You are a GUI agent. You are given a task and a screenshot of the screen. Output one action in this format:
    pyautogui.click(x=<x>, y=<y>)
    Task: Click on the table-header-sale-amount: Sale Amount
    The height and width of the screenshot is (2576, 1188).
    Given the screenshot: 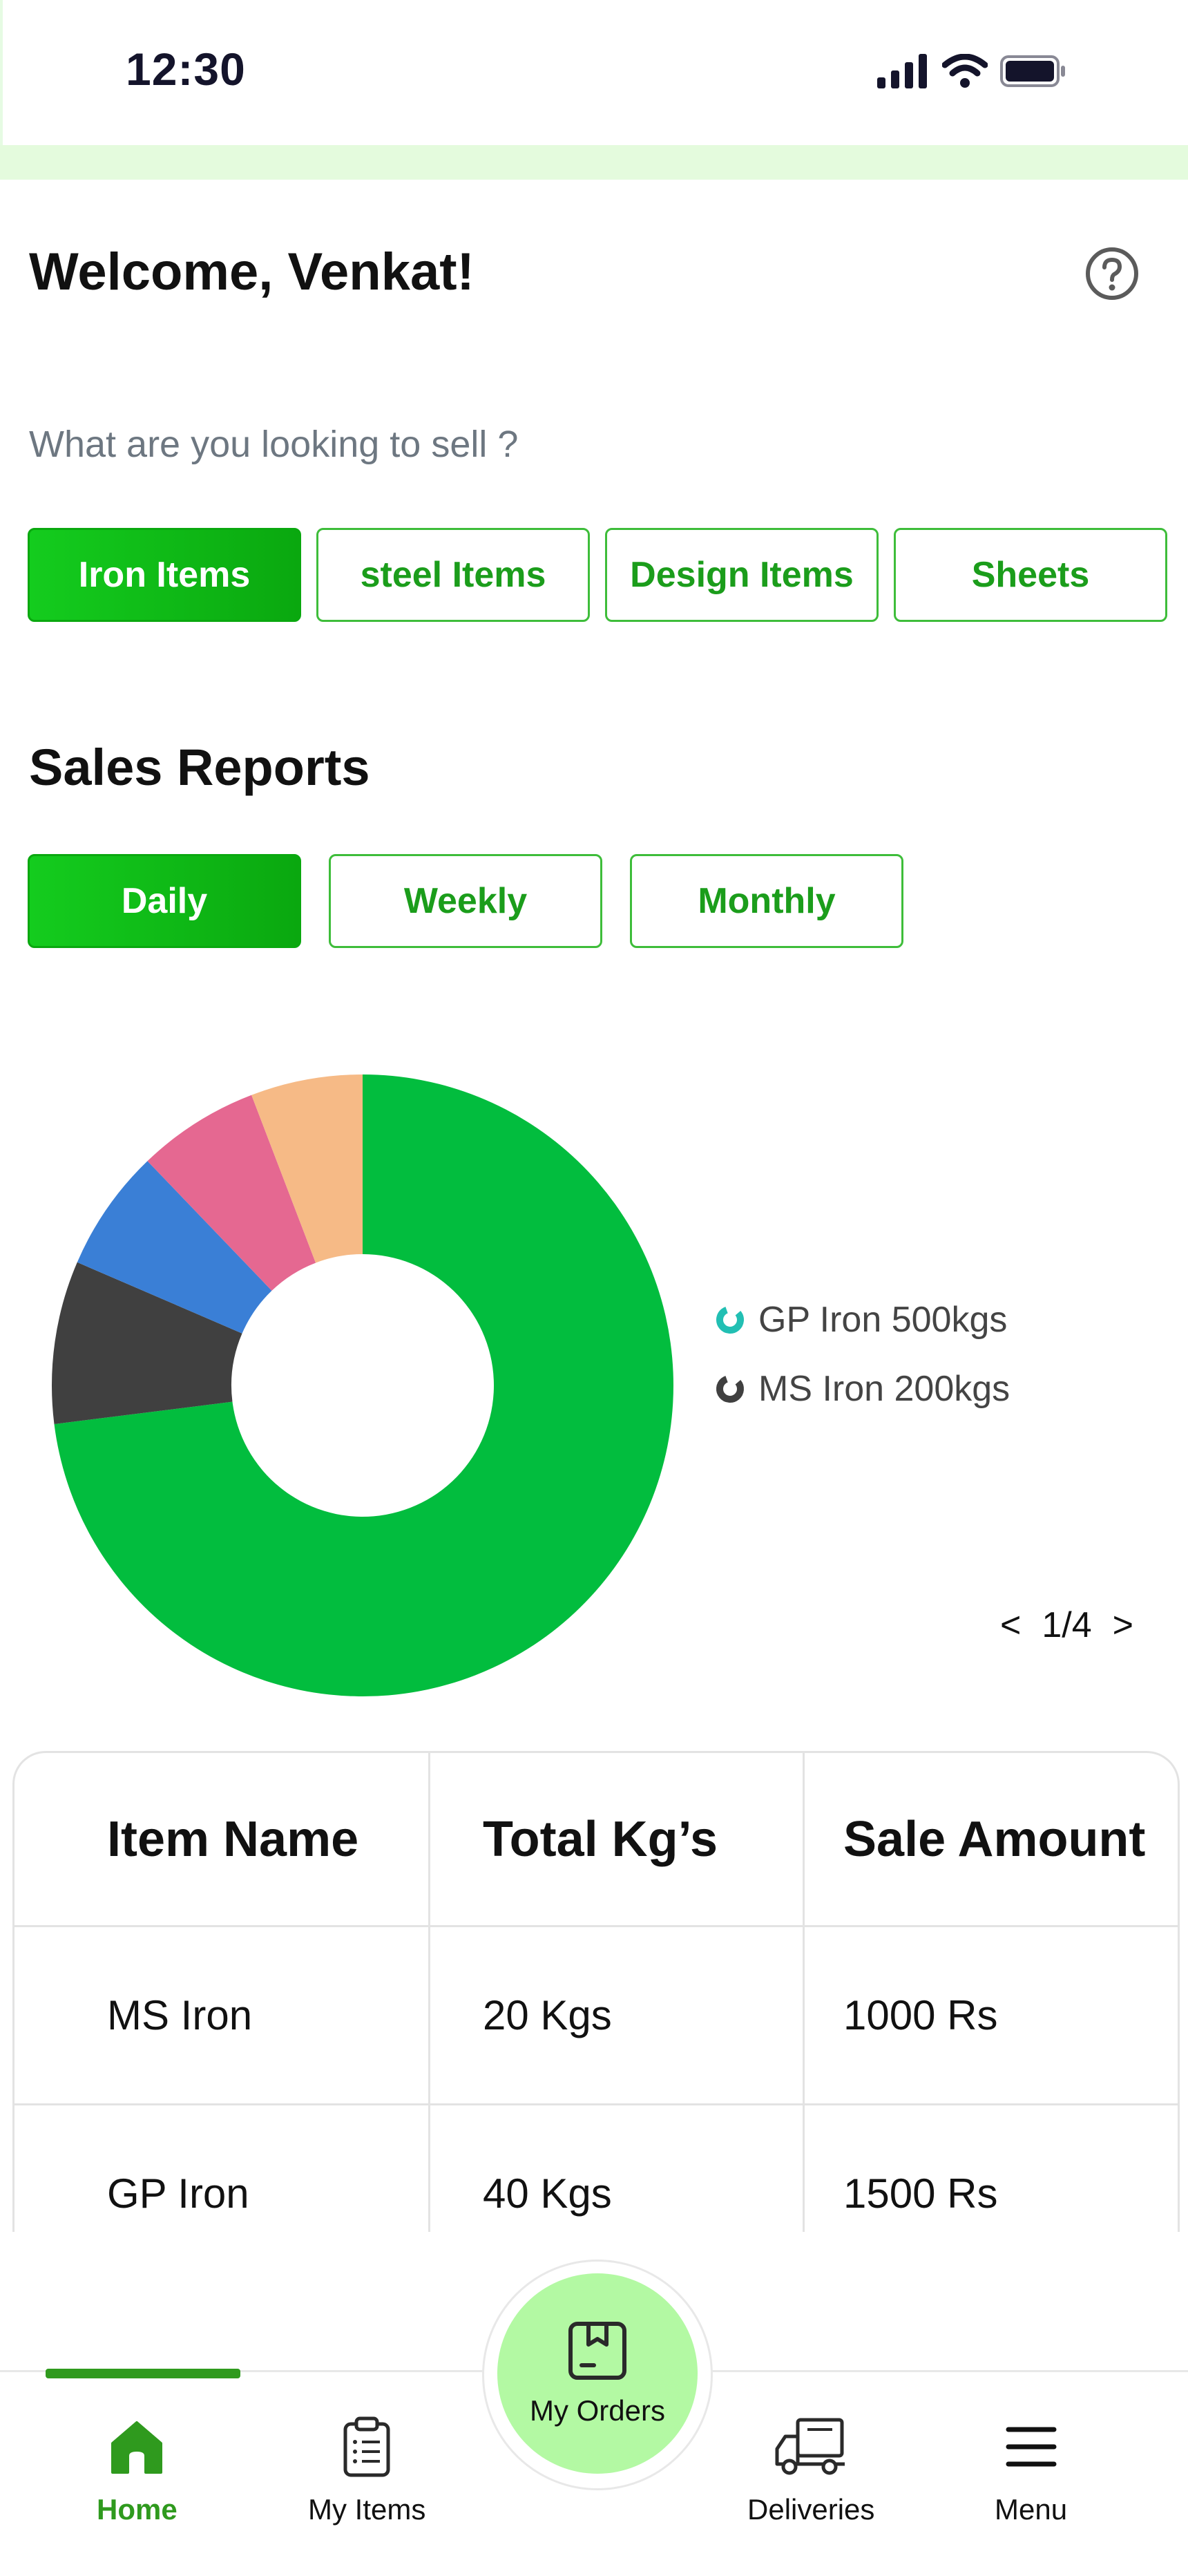 What is the action you would take?
    pyautogui.click(x=995, y=1839)
    